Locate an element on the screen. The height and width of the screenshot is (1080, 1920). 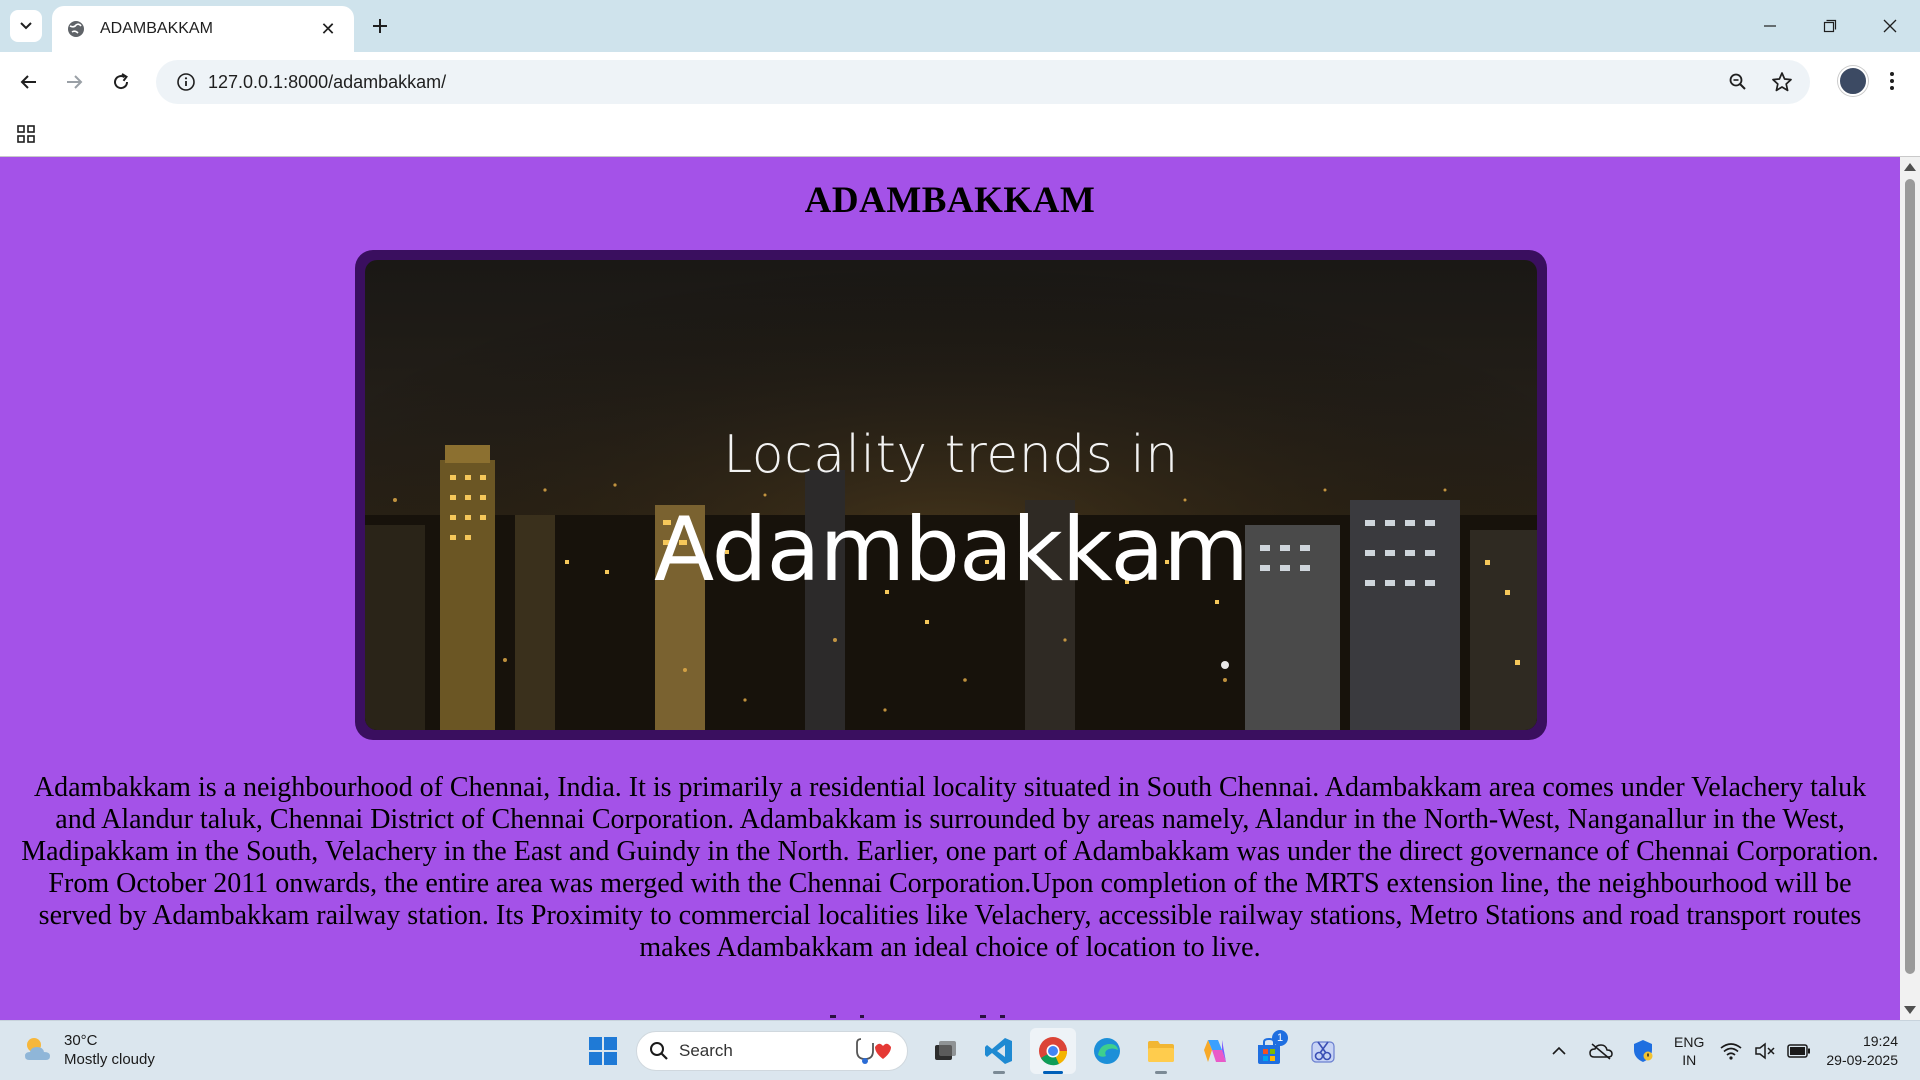
shield-icon is located at coordinates (1643, 1051).